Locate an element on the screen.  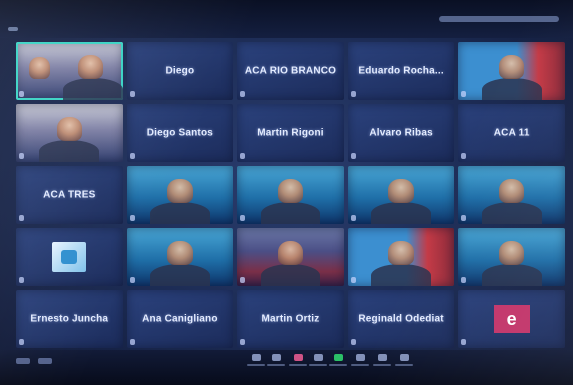
participants-label is located at coordinates (256, 365).